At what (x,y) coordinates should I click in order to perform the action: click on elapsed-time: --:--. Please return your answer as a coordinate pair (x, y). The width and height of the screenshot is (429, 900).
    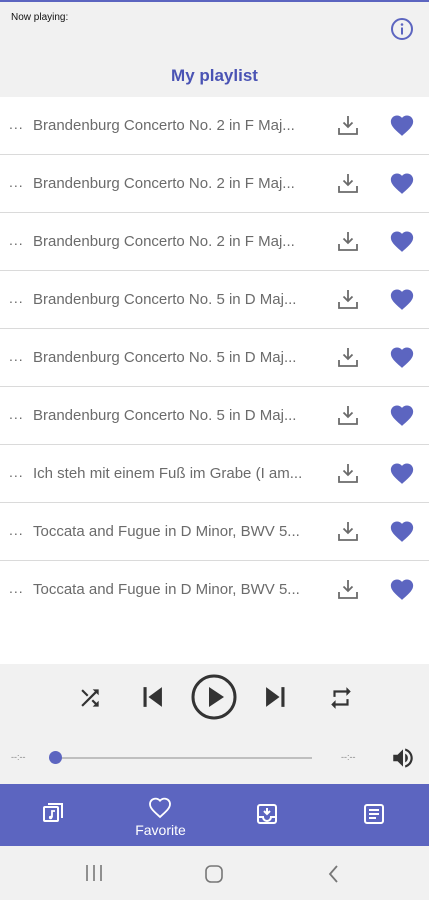
    Looking at the image, I should click on (18, 757).